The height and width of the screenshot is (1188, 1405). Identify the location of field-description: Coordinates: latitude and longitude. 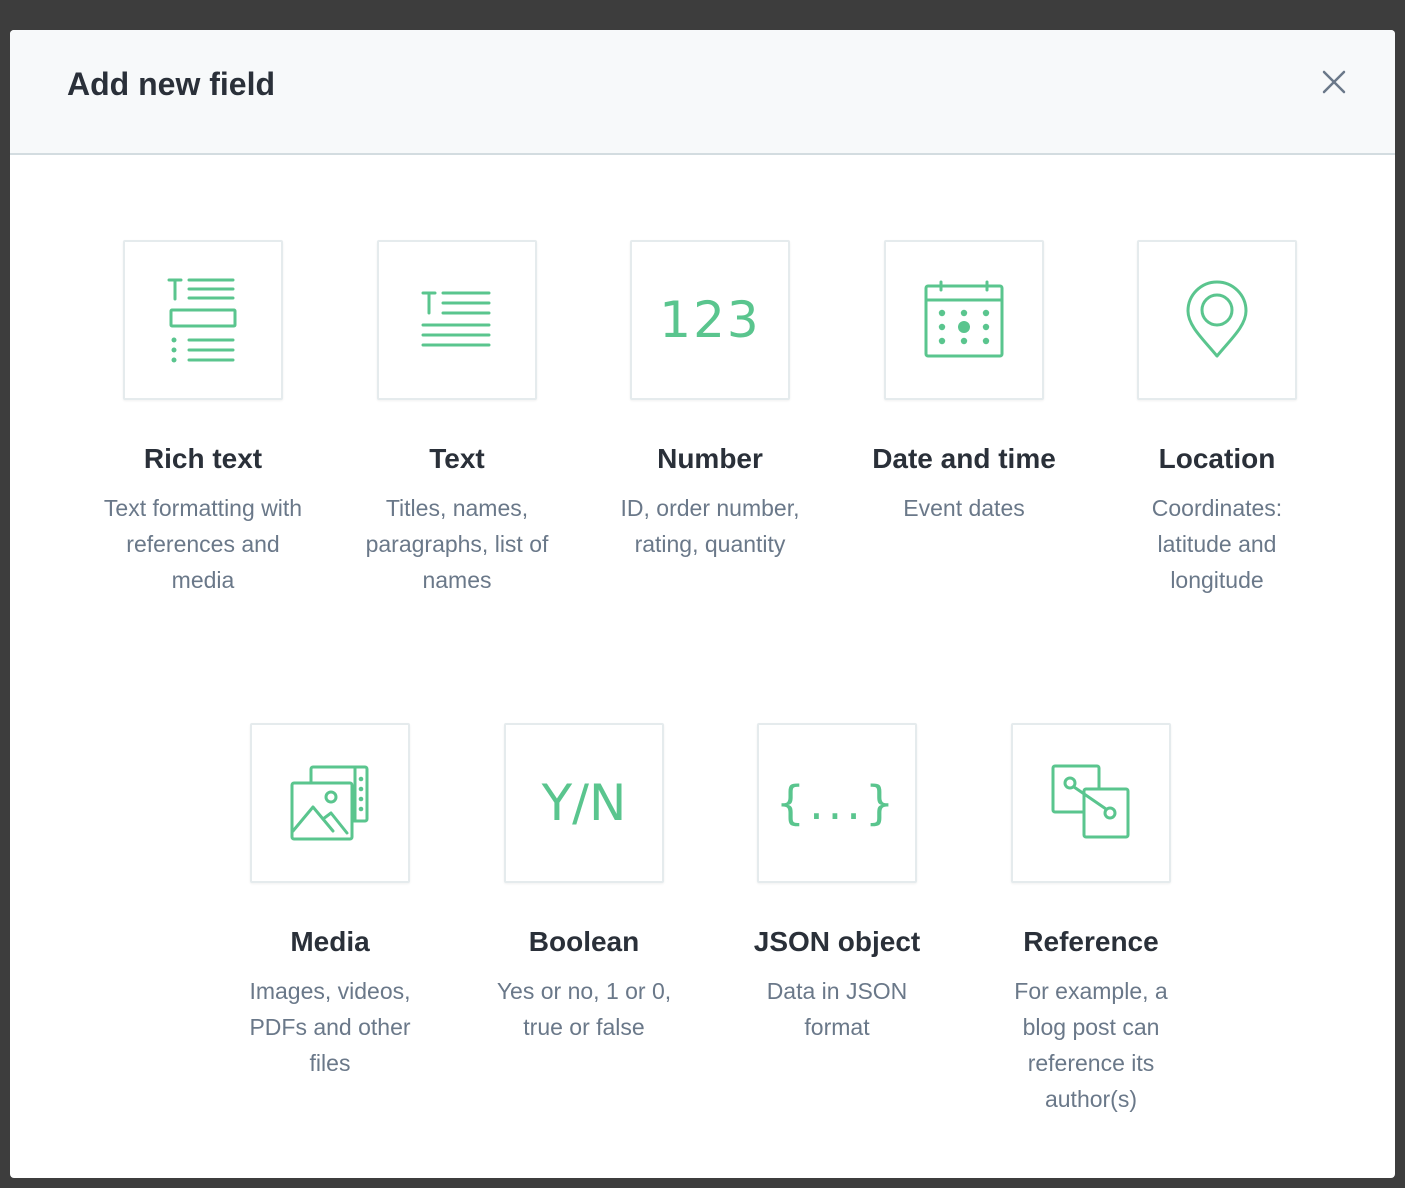
(1217, 544).